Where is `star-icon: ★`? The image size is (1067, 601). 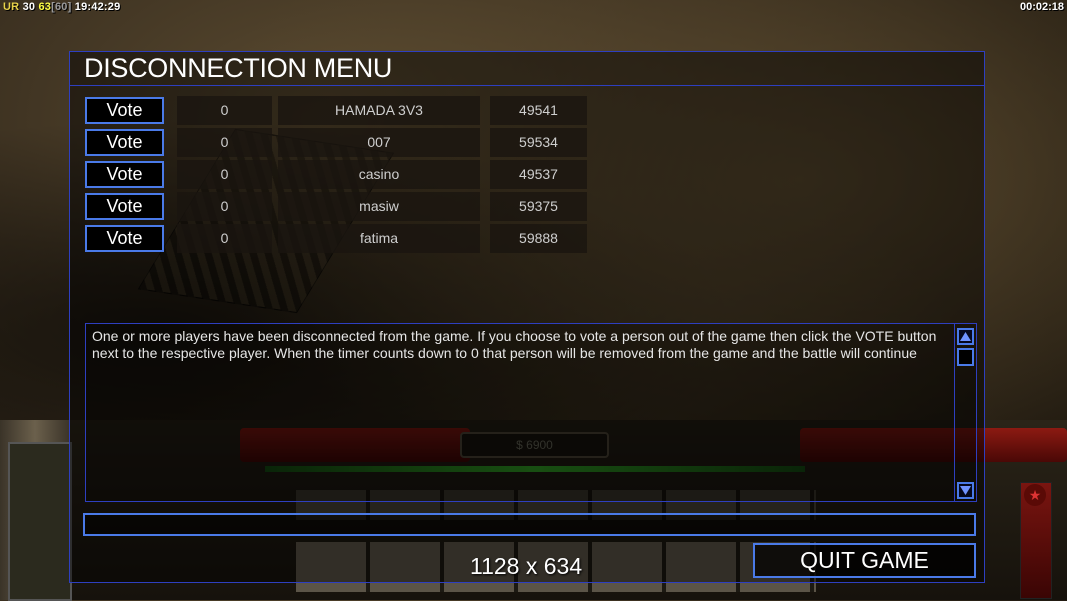
star-icon: ★ is located at coordinates (1035, 495).